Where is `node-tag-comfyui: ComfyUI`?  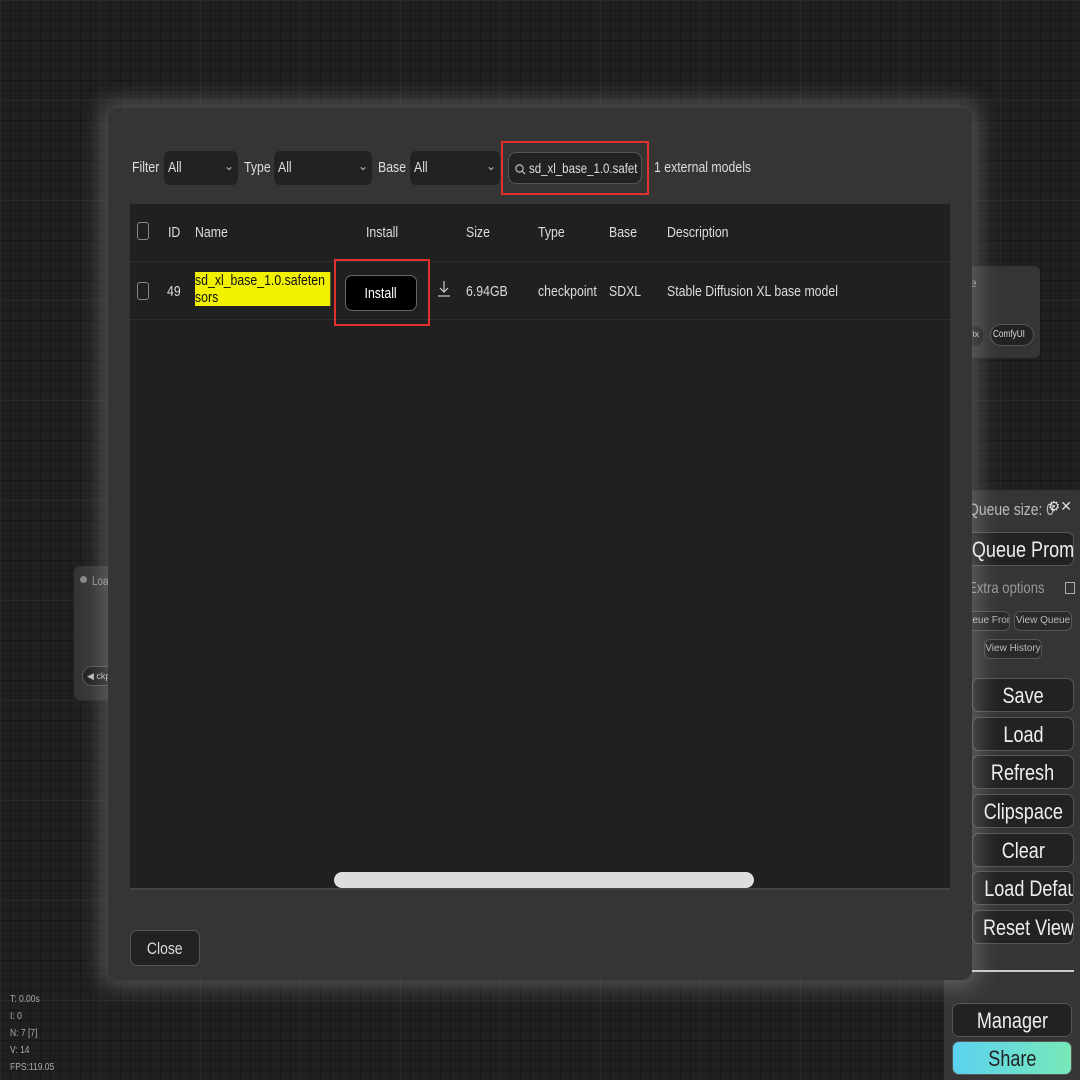
node-tag-comfyui: ComfyUI is located at coordinates (1012, 335).